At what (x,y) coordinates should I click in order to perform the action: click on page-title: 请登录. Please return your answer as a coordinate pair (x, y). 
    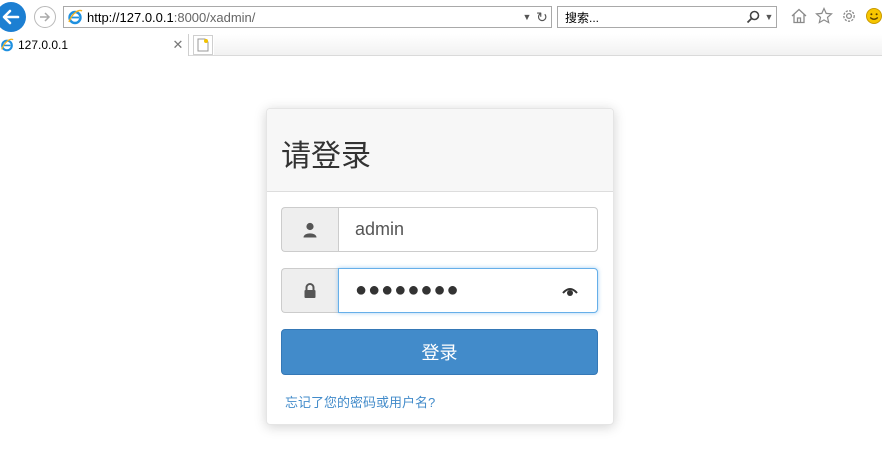
    Looking at the image, I should click on (326, 156).